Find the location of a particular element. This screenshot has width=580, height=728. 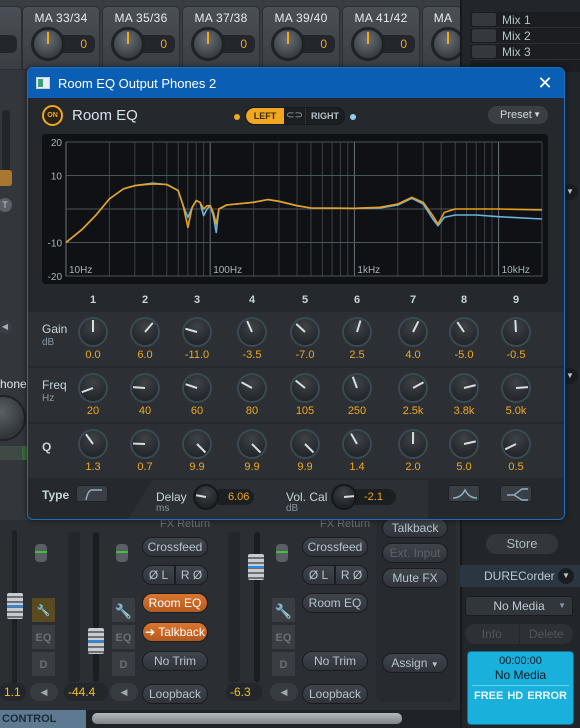

gain-value: -11.0 is located at coordinates (197, 355).